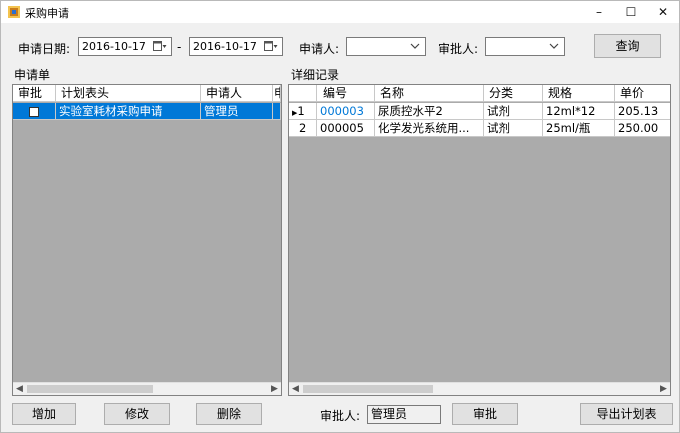 The width and height of the screenshot is (680, 433). Describe the element at coordinates (346, 93) in the screenshot. I see `column-header-id: 编号` at that location.